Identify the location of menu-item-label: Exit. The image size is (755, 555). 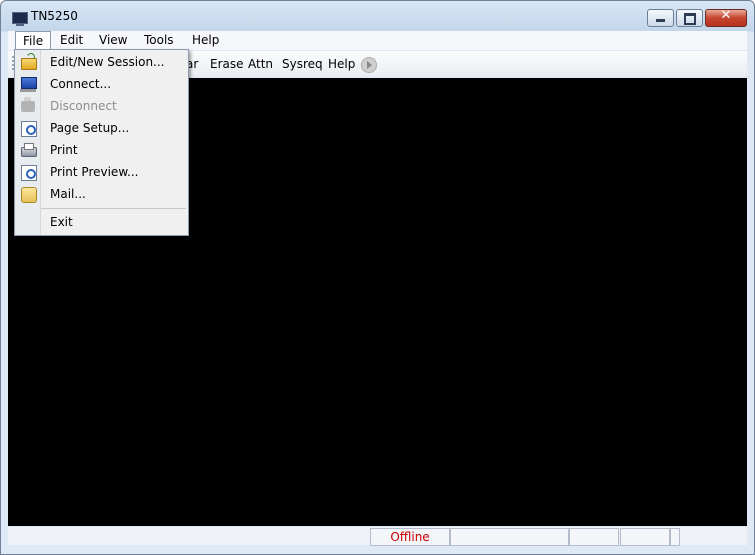
(61, 222).